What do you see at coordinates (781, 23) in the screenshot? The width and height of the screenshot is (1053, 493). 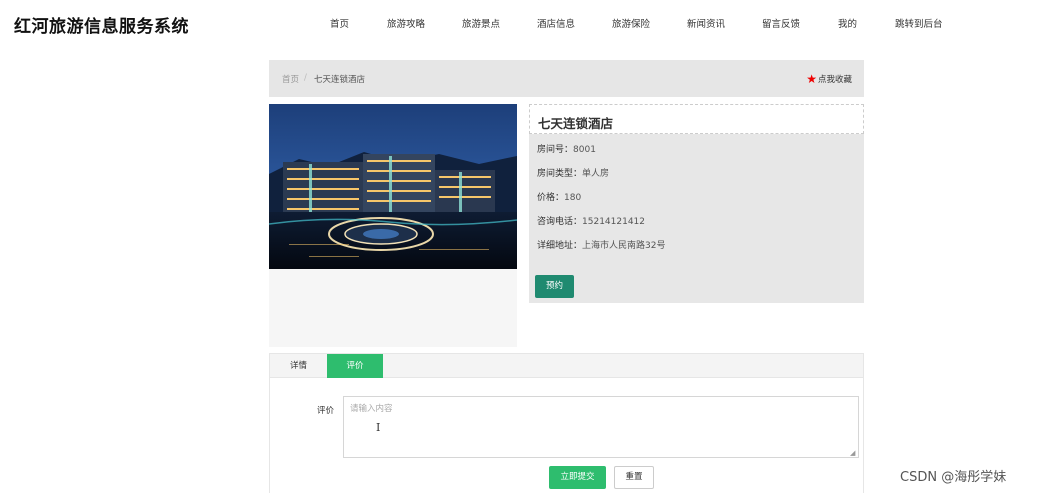 I see `nav-item-feedback: 留言反馈` at bounding box center [781, 23].